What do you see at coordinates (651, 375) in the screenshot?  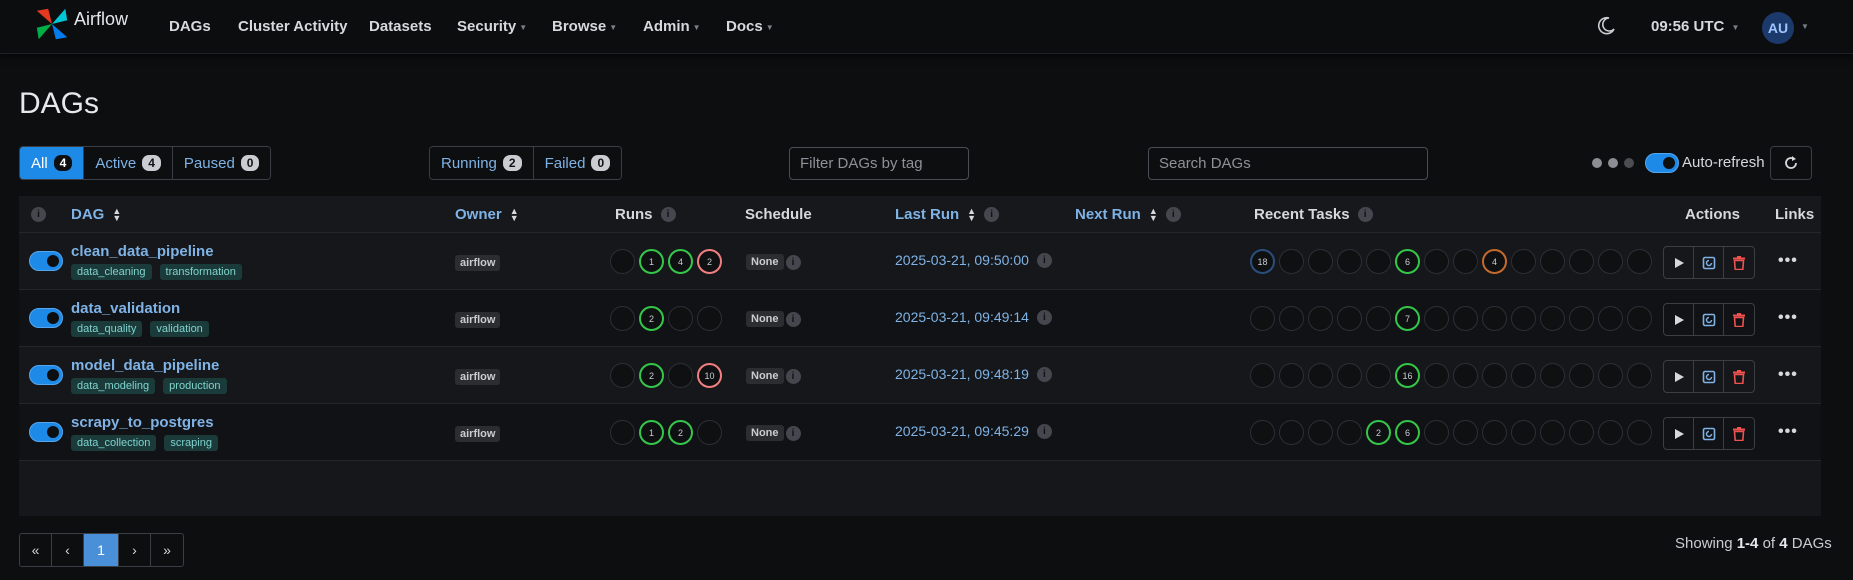 I see `run-state-circle: 2` at bounding box center [651, 375].